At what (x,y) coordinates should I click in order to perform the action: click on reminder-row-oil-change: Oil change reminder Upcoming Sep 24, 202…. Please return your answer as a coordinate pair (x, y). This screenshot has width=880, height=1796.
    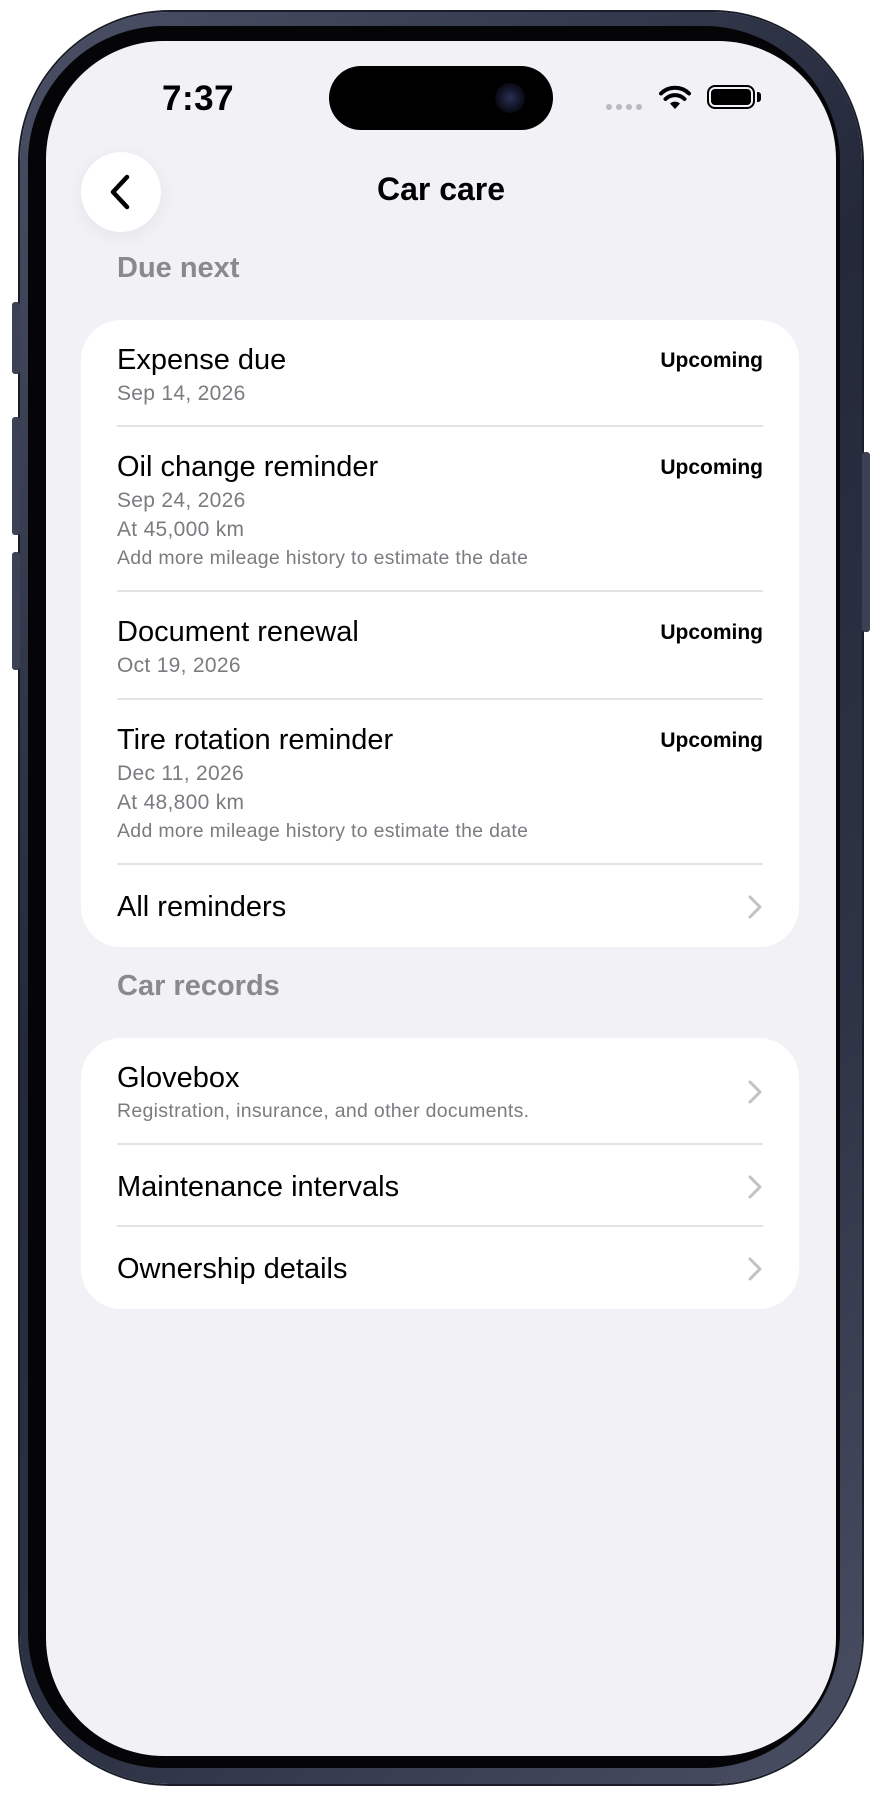
    Looking at the image, I should click on (440, 509).